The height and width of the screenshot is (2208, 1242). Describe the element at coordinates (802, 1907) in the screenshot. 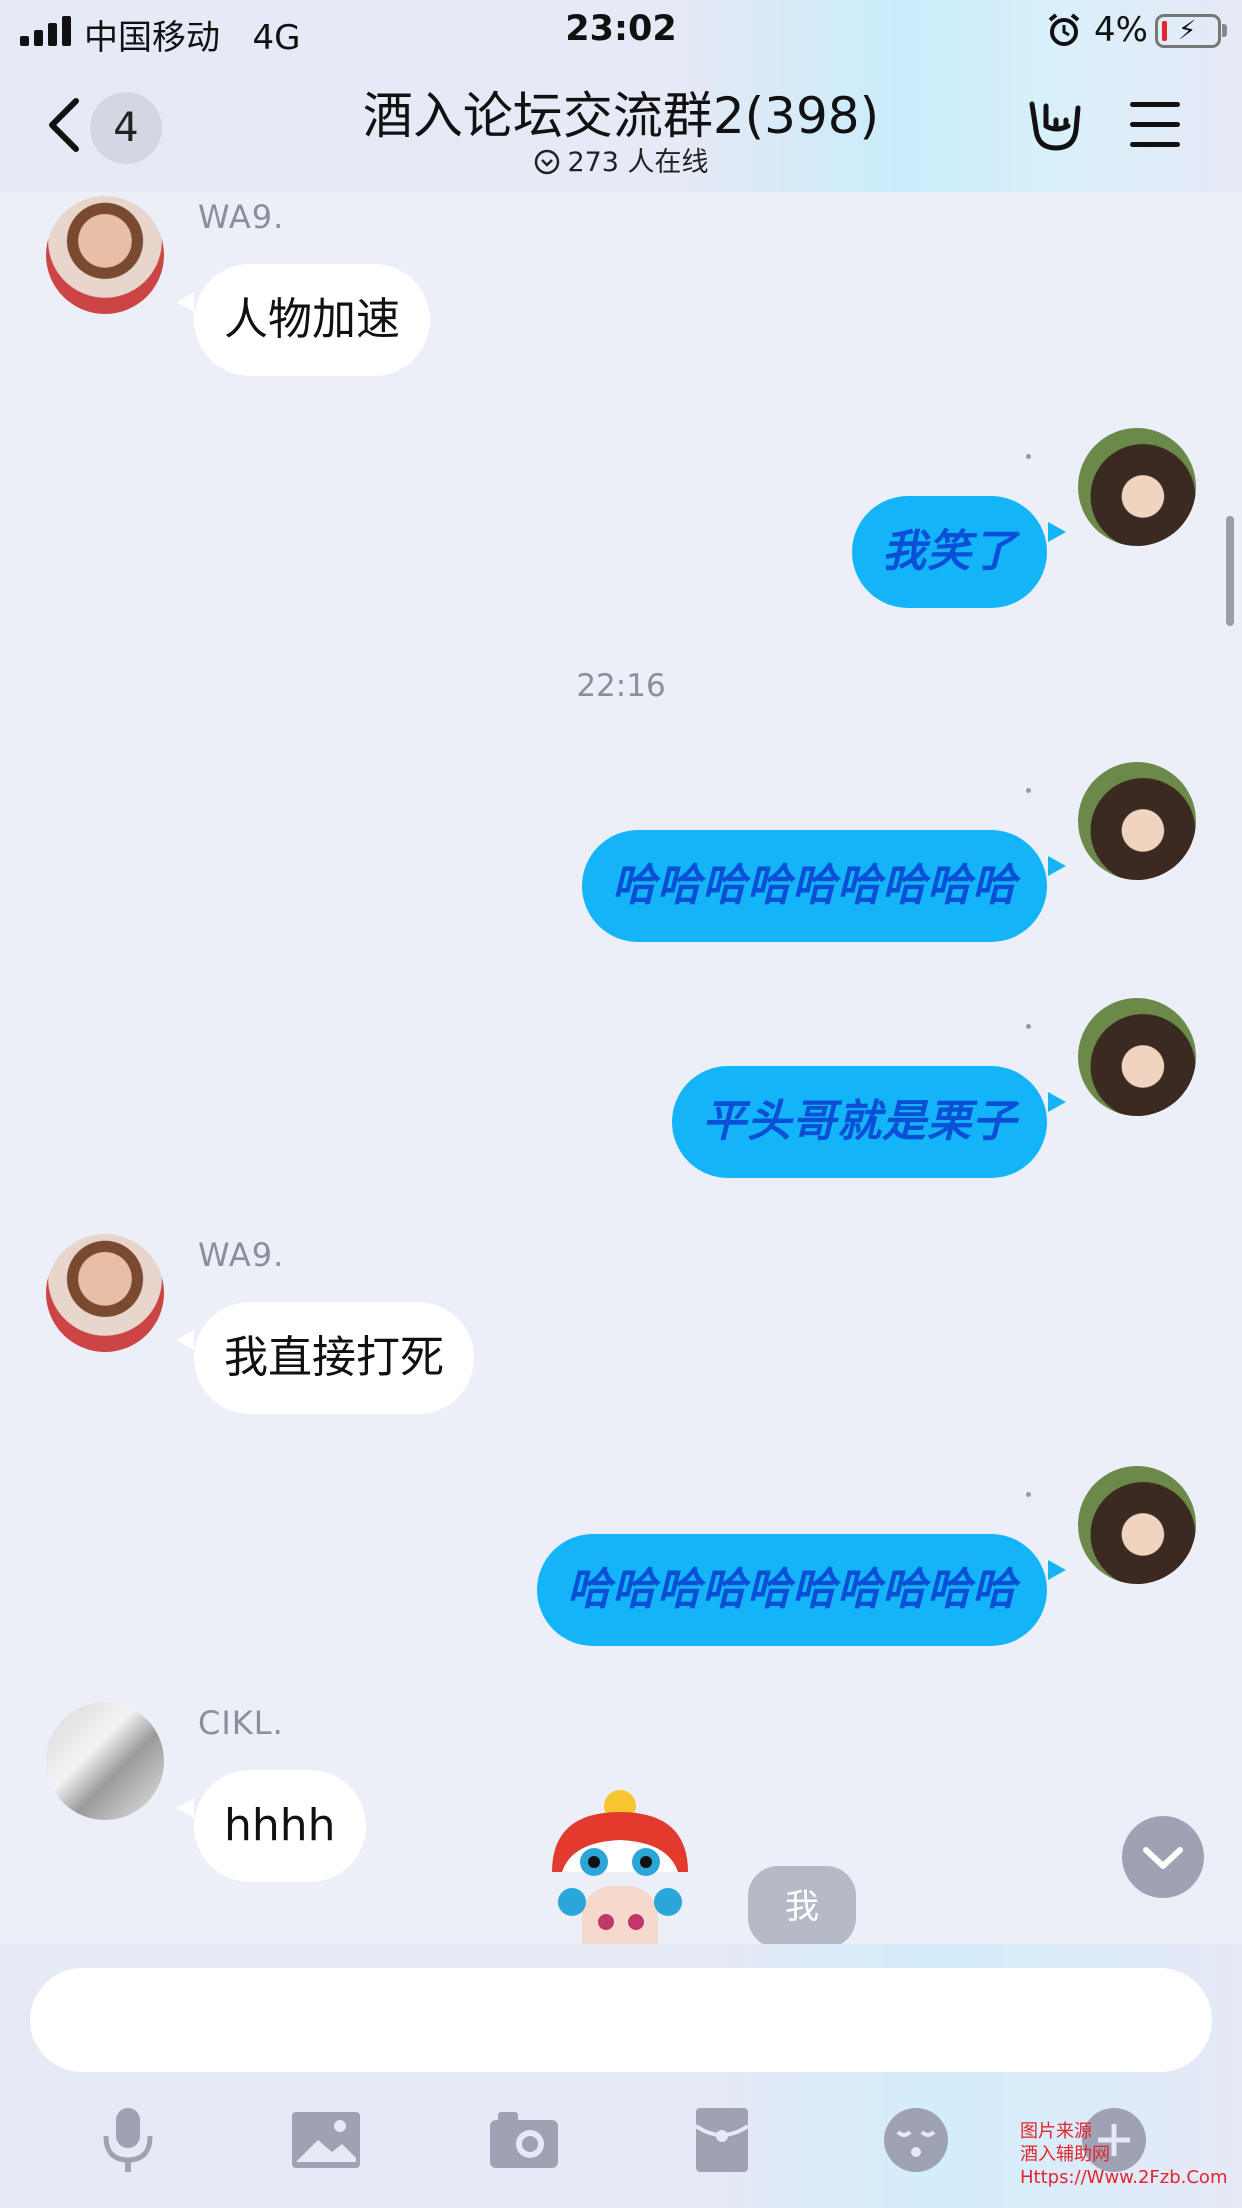

I see `me-tag: 我` at that location.